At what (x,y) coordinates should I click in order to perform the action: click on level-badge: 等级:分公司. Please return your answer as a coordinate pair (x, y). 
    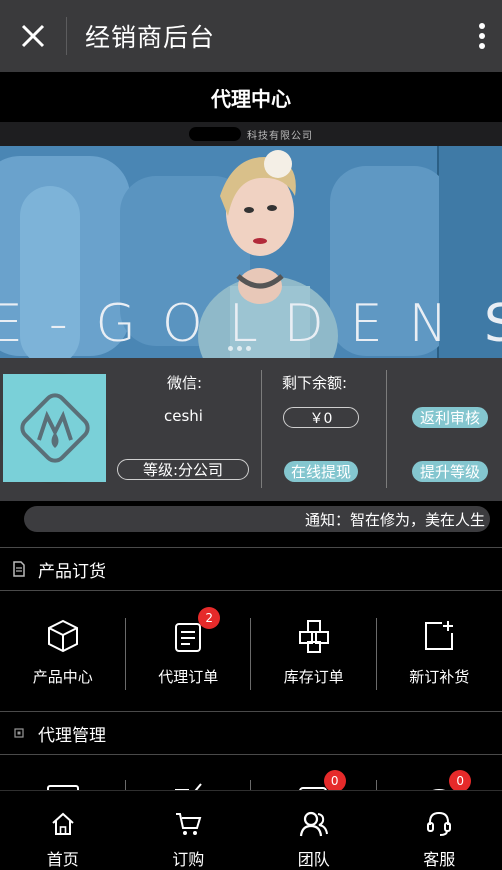
    Looking at the image, I should click on (183, 469).